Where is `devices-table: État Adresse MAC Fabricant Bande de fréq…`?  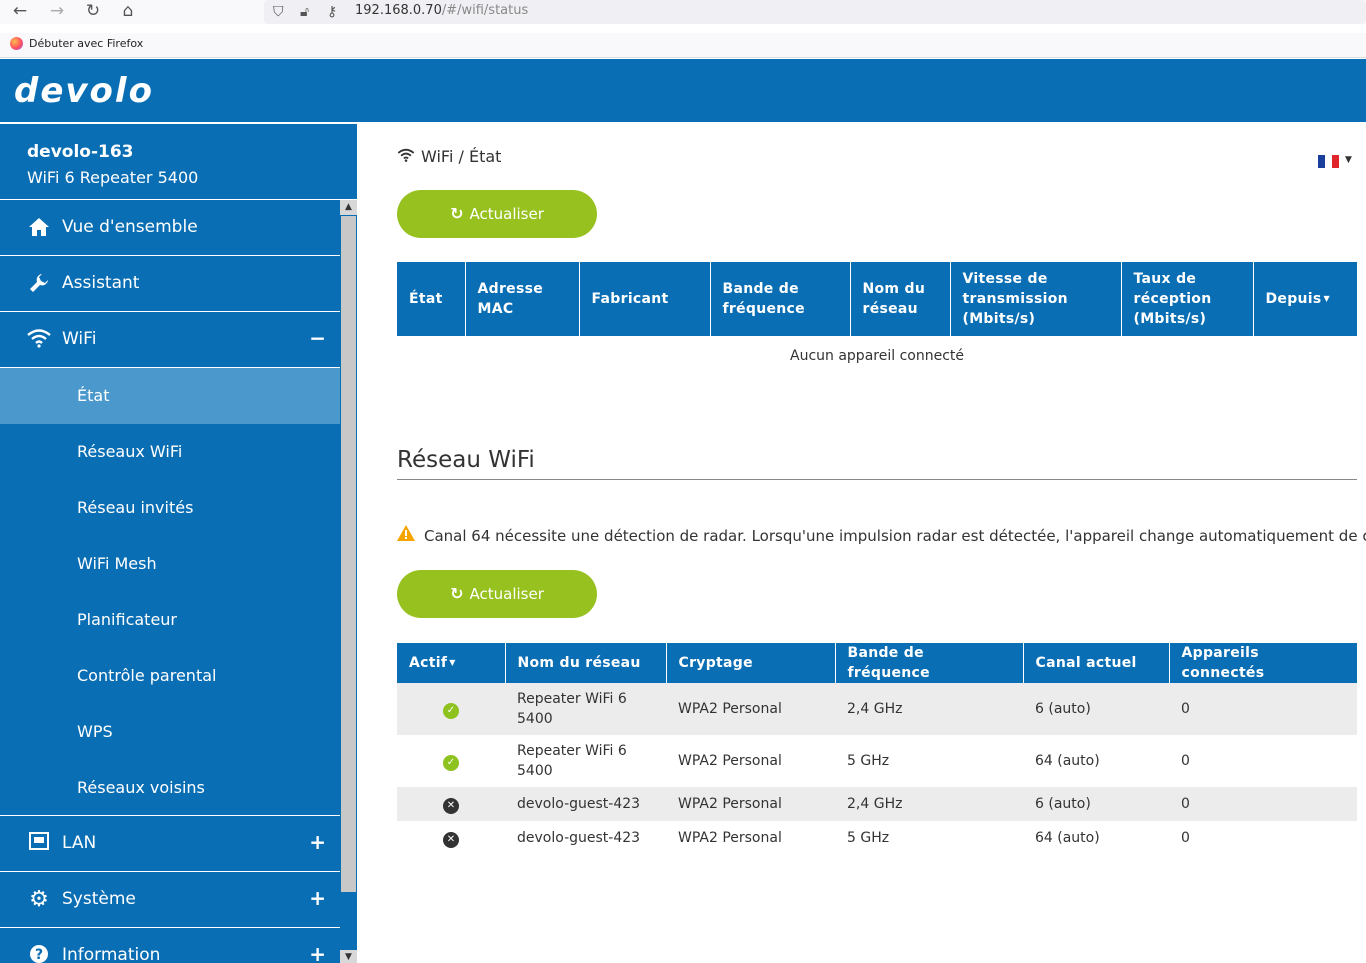
devices-table: État Adresse MAC Fabricant Bande de fréq… is located at coordinates (877, 299).